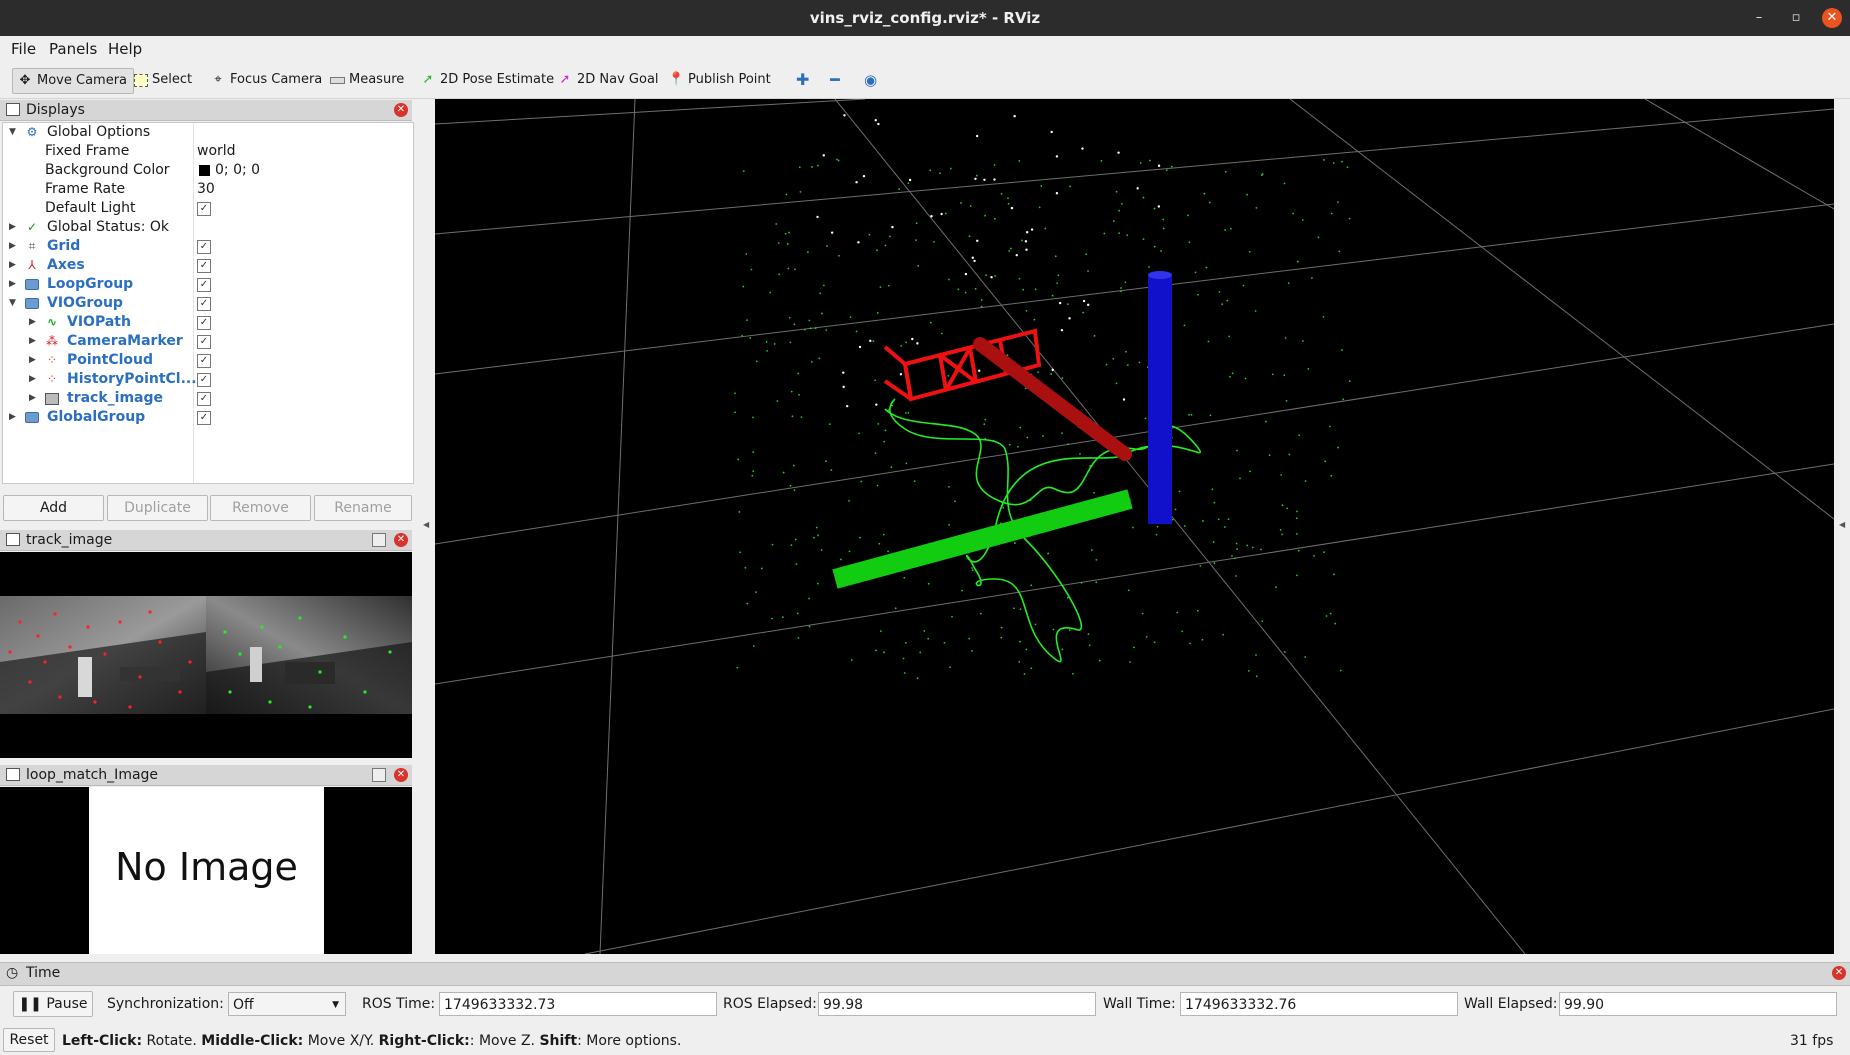  What do you see at coordinates (957, 1004) in the screenshot?
I see `ros-elapsed-field: 99.98` at bounding box center [957, 1004].